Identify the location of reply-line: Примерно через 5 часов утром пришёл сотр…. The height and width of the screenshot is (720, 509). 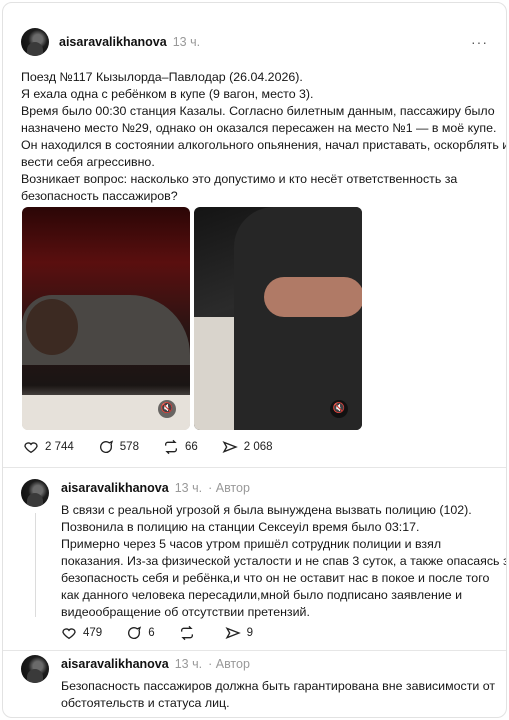
(251, 544).